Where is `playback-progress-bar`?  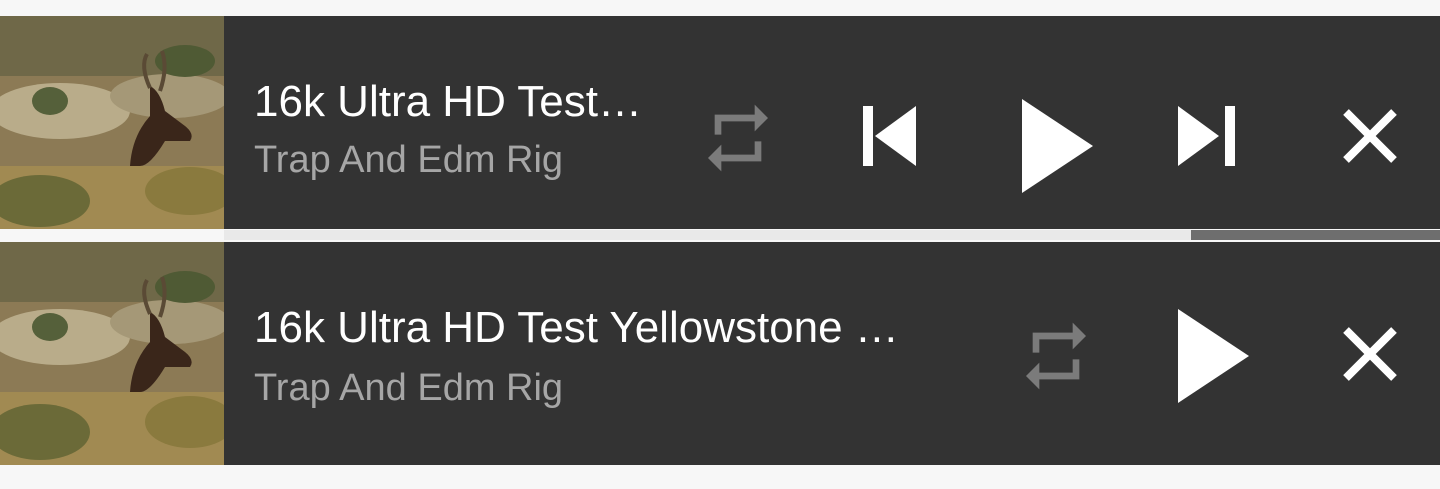 playback-progress-bar is located at coordinates (832, 235).